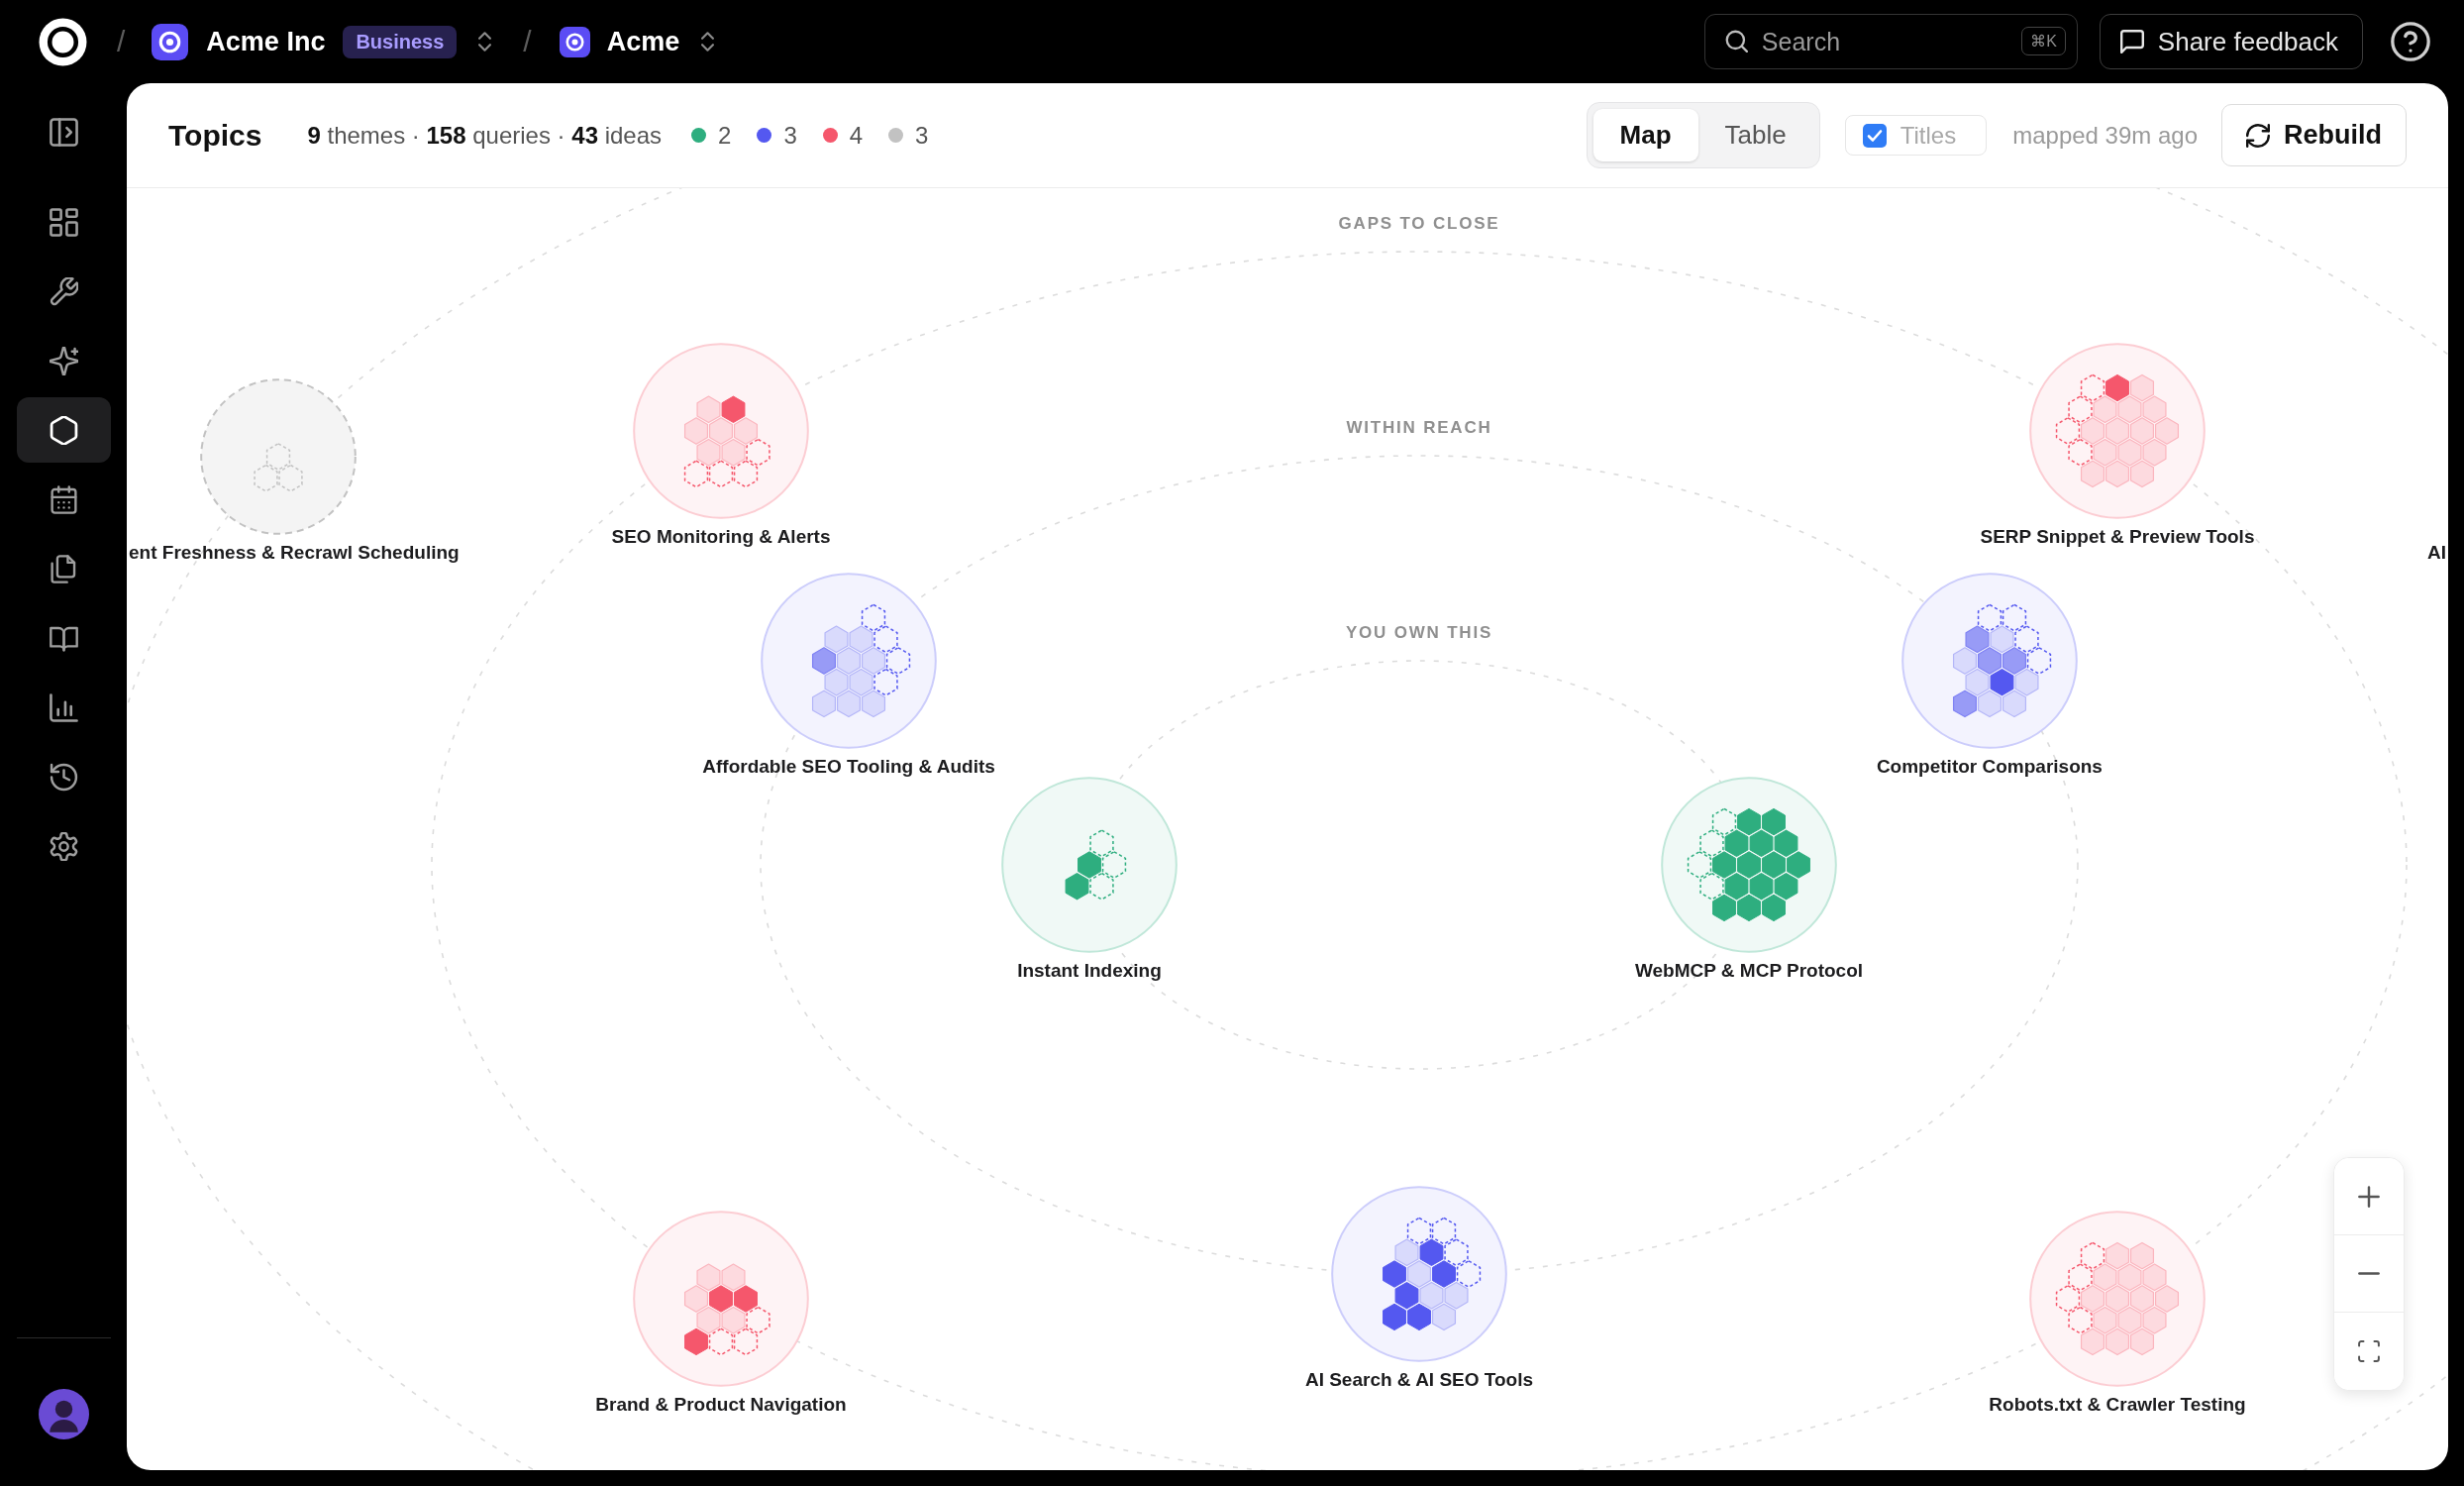 This screenshot has width=2464, height=1486. What do you see at coordinates (721, 537) in the screenshot?
I see `topic-label: SEO Monitoring & Alerts` at bounding box center [721, 537].